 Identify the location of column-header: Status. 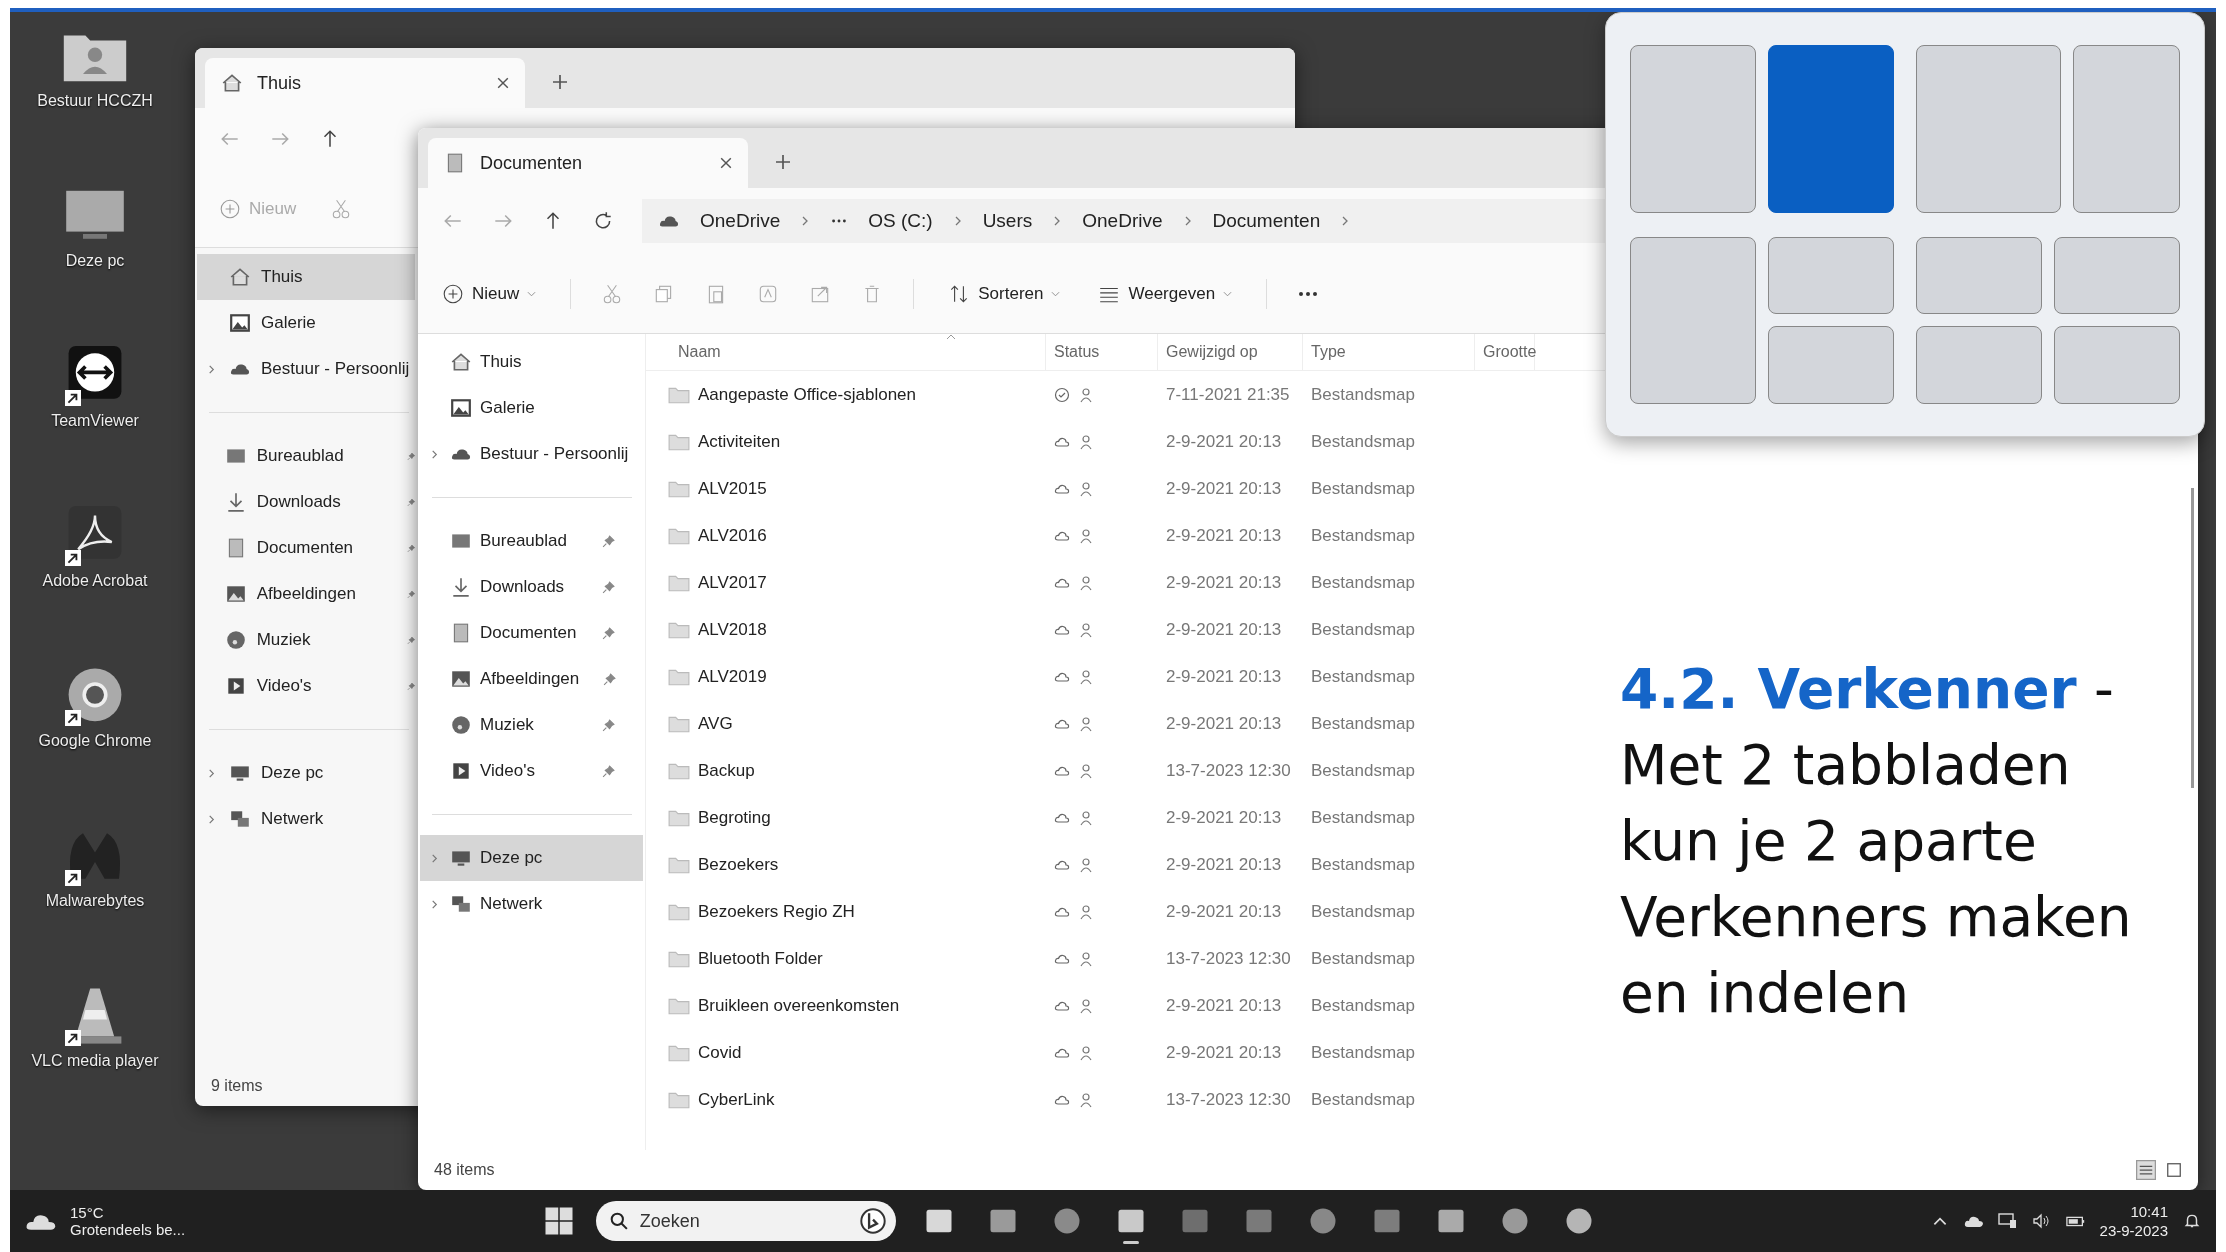
(1102, 352).